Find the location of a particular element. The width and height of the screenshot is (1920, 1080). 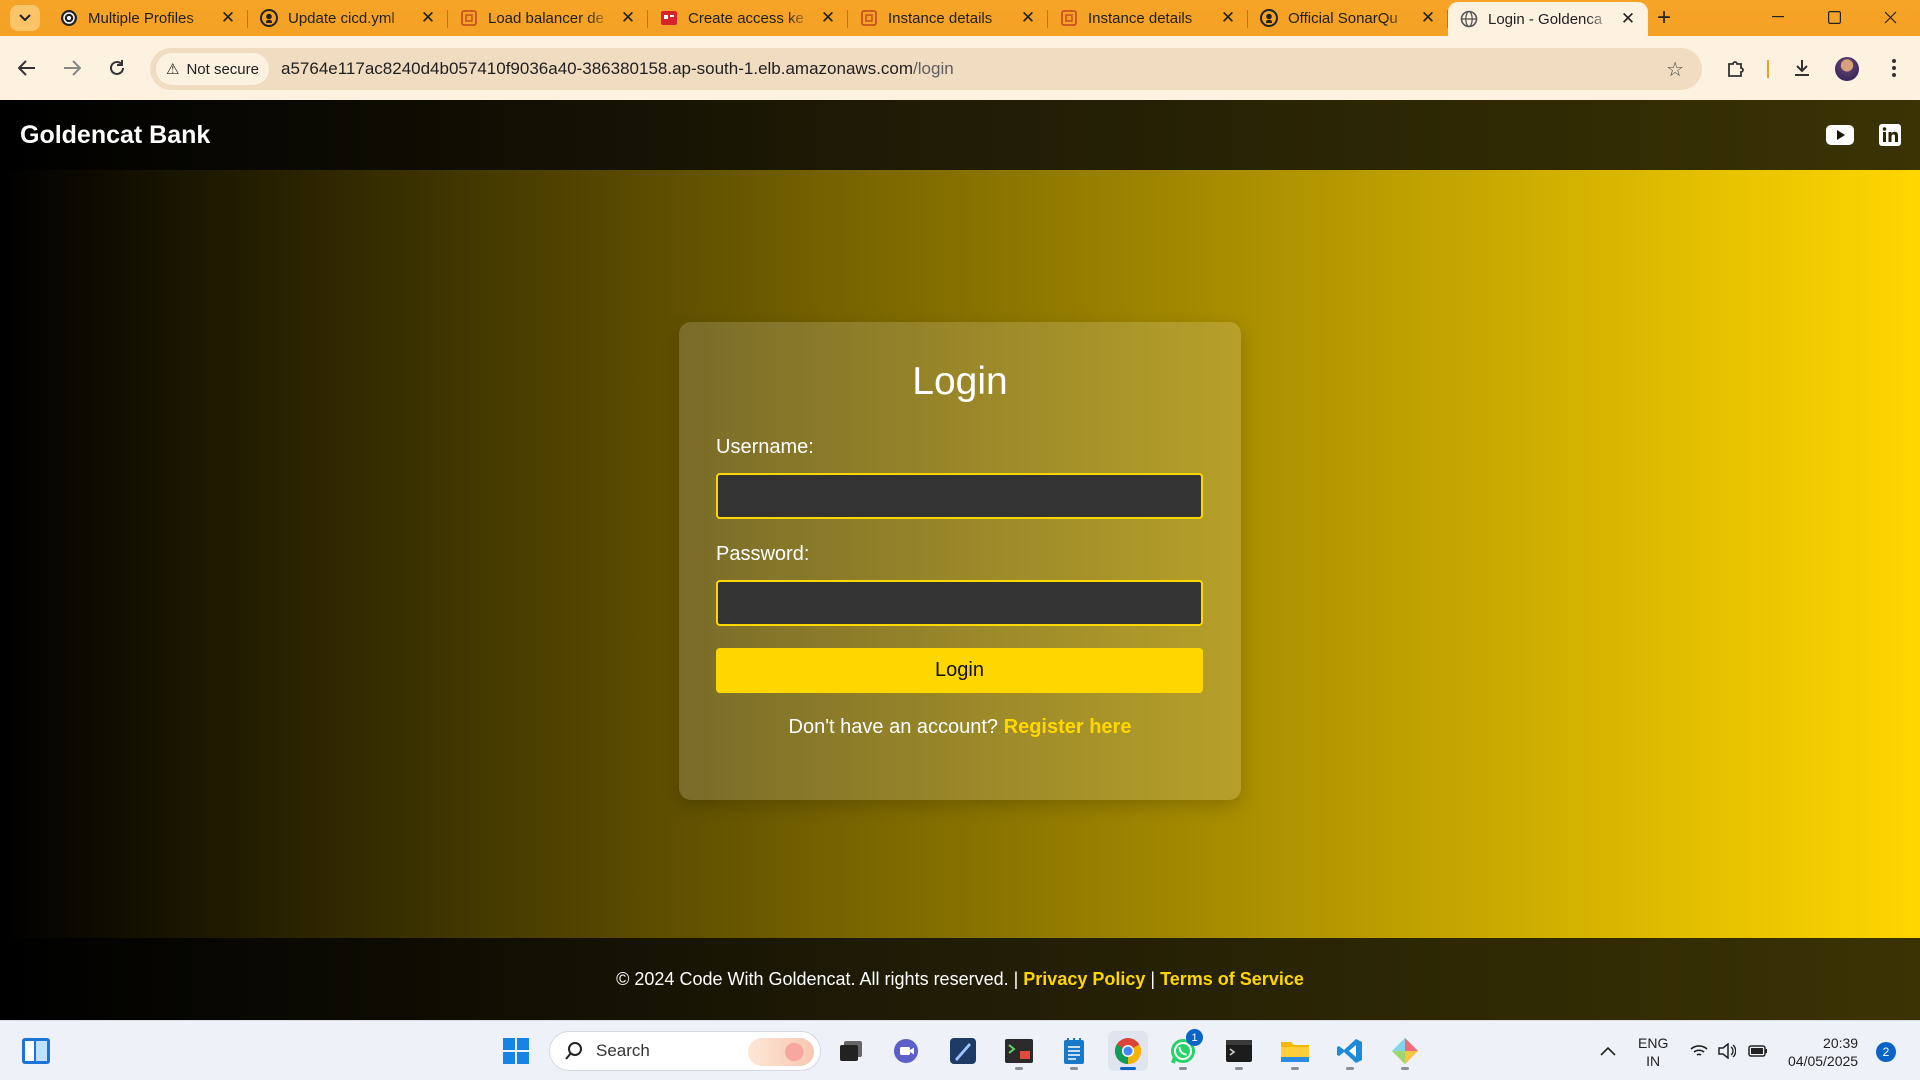

battery-status is located at coordinates (1758, 1050).